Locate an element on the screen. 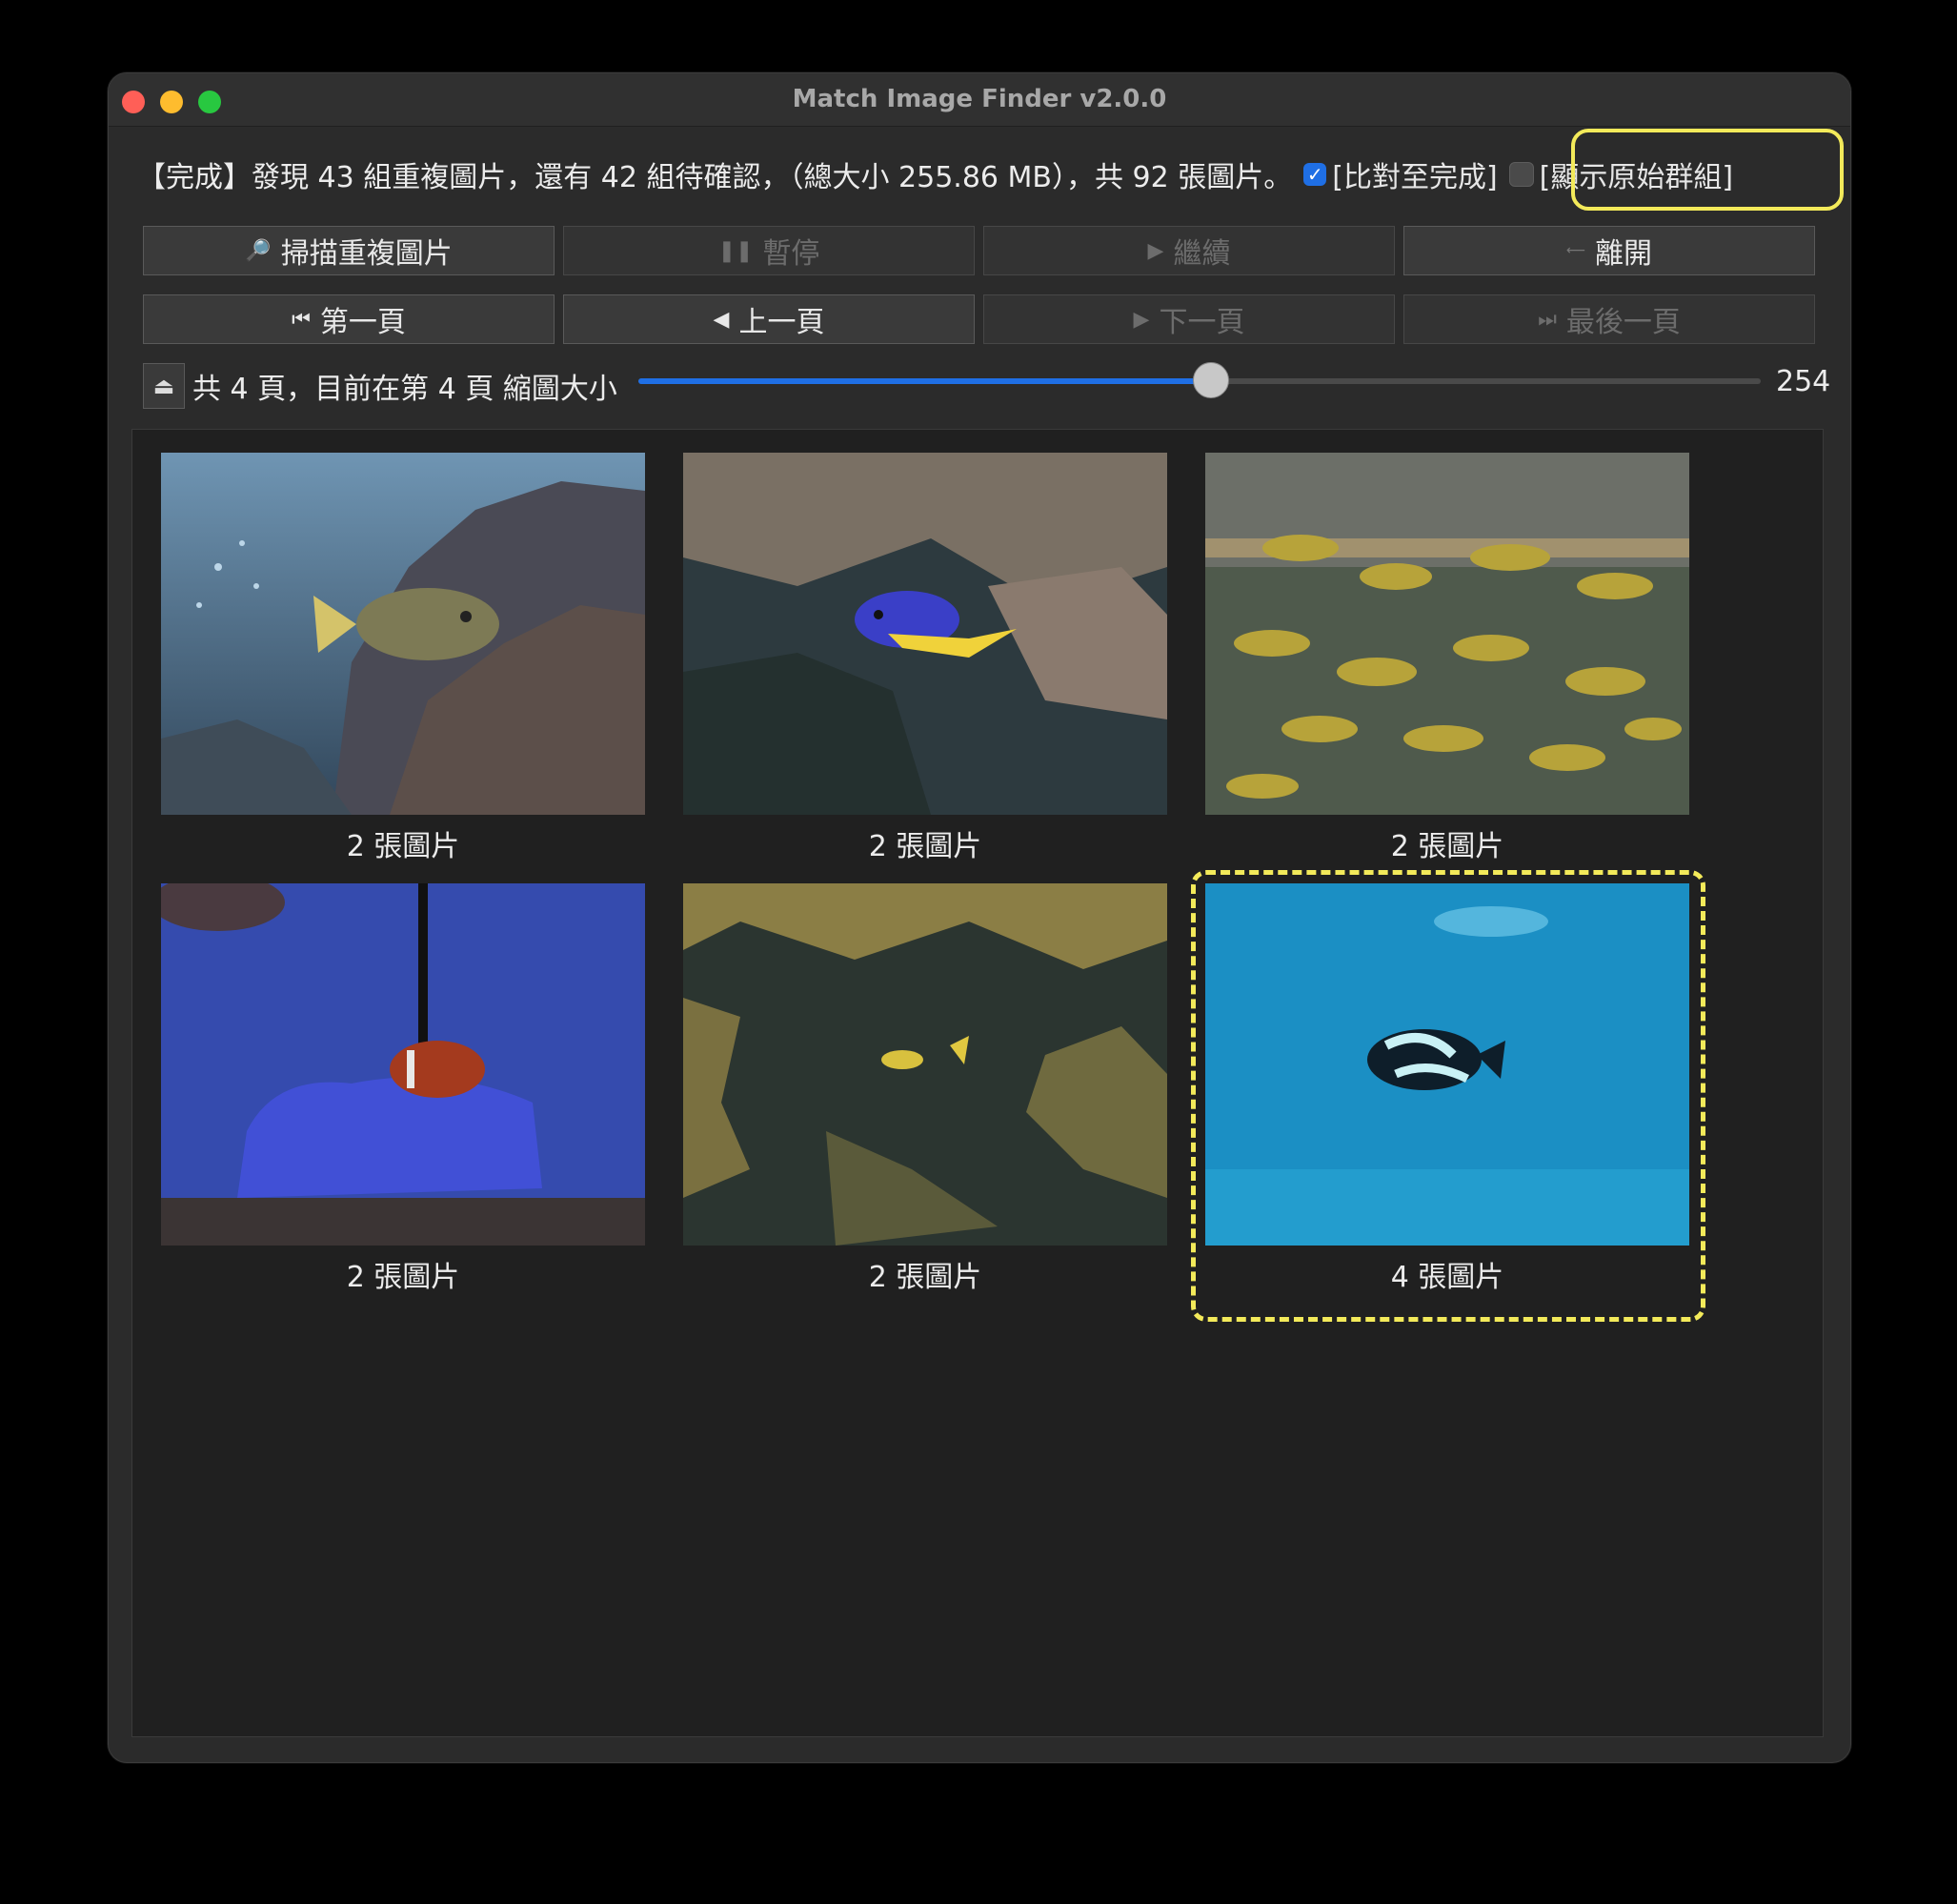  window-title: Match Image Finder v2.0.0 is located at coordinates (980, 99).